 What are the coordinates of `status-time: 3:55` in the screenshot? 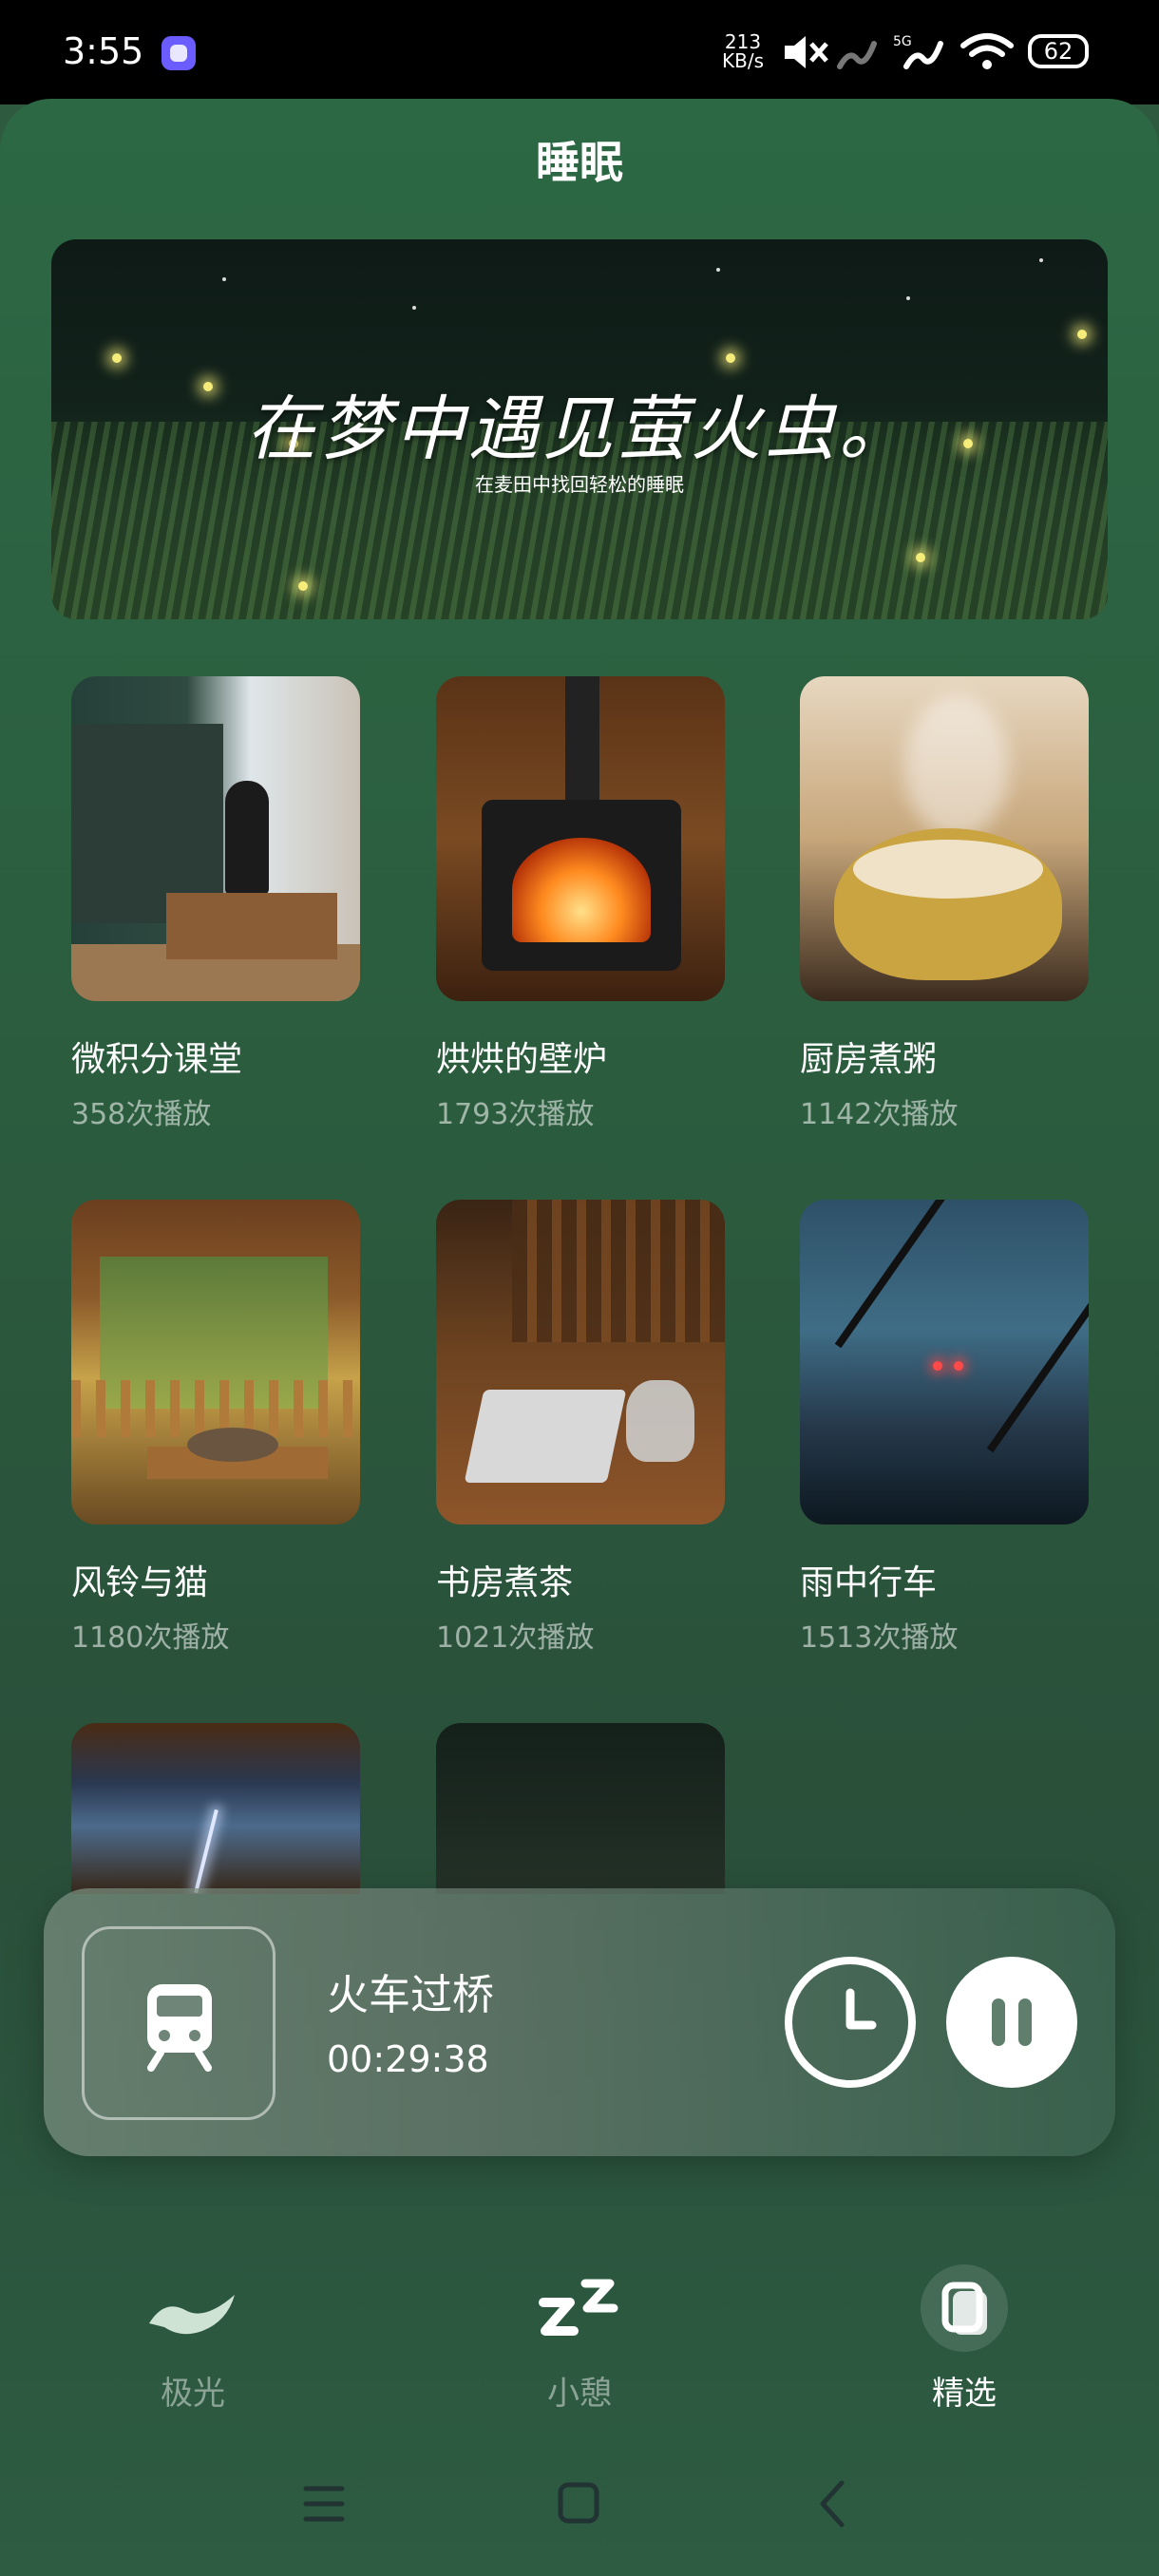 It's located at (103, 51).